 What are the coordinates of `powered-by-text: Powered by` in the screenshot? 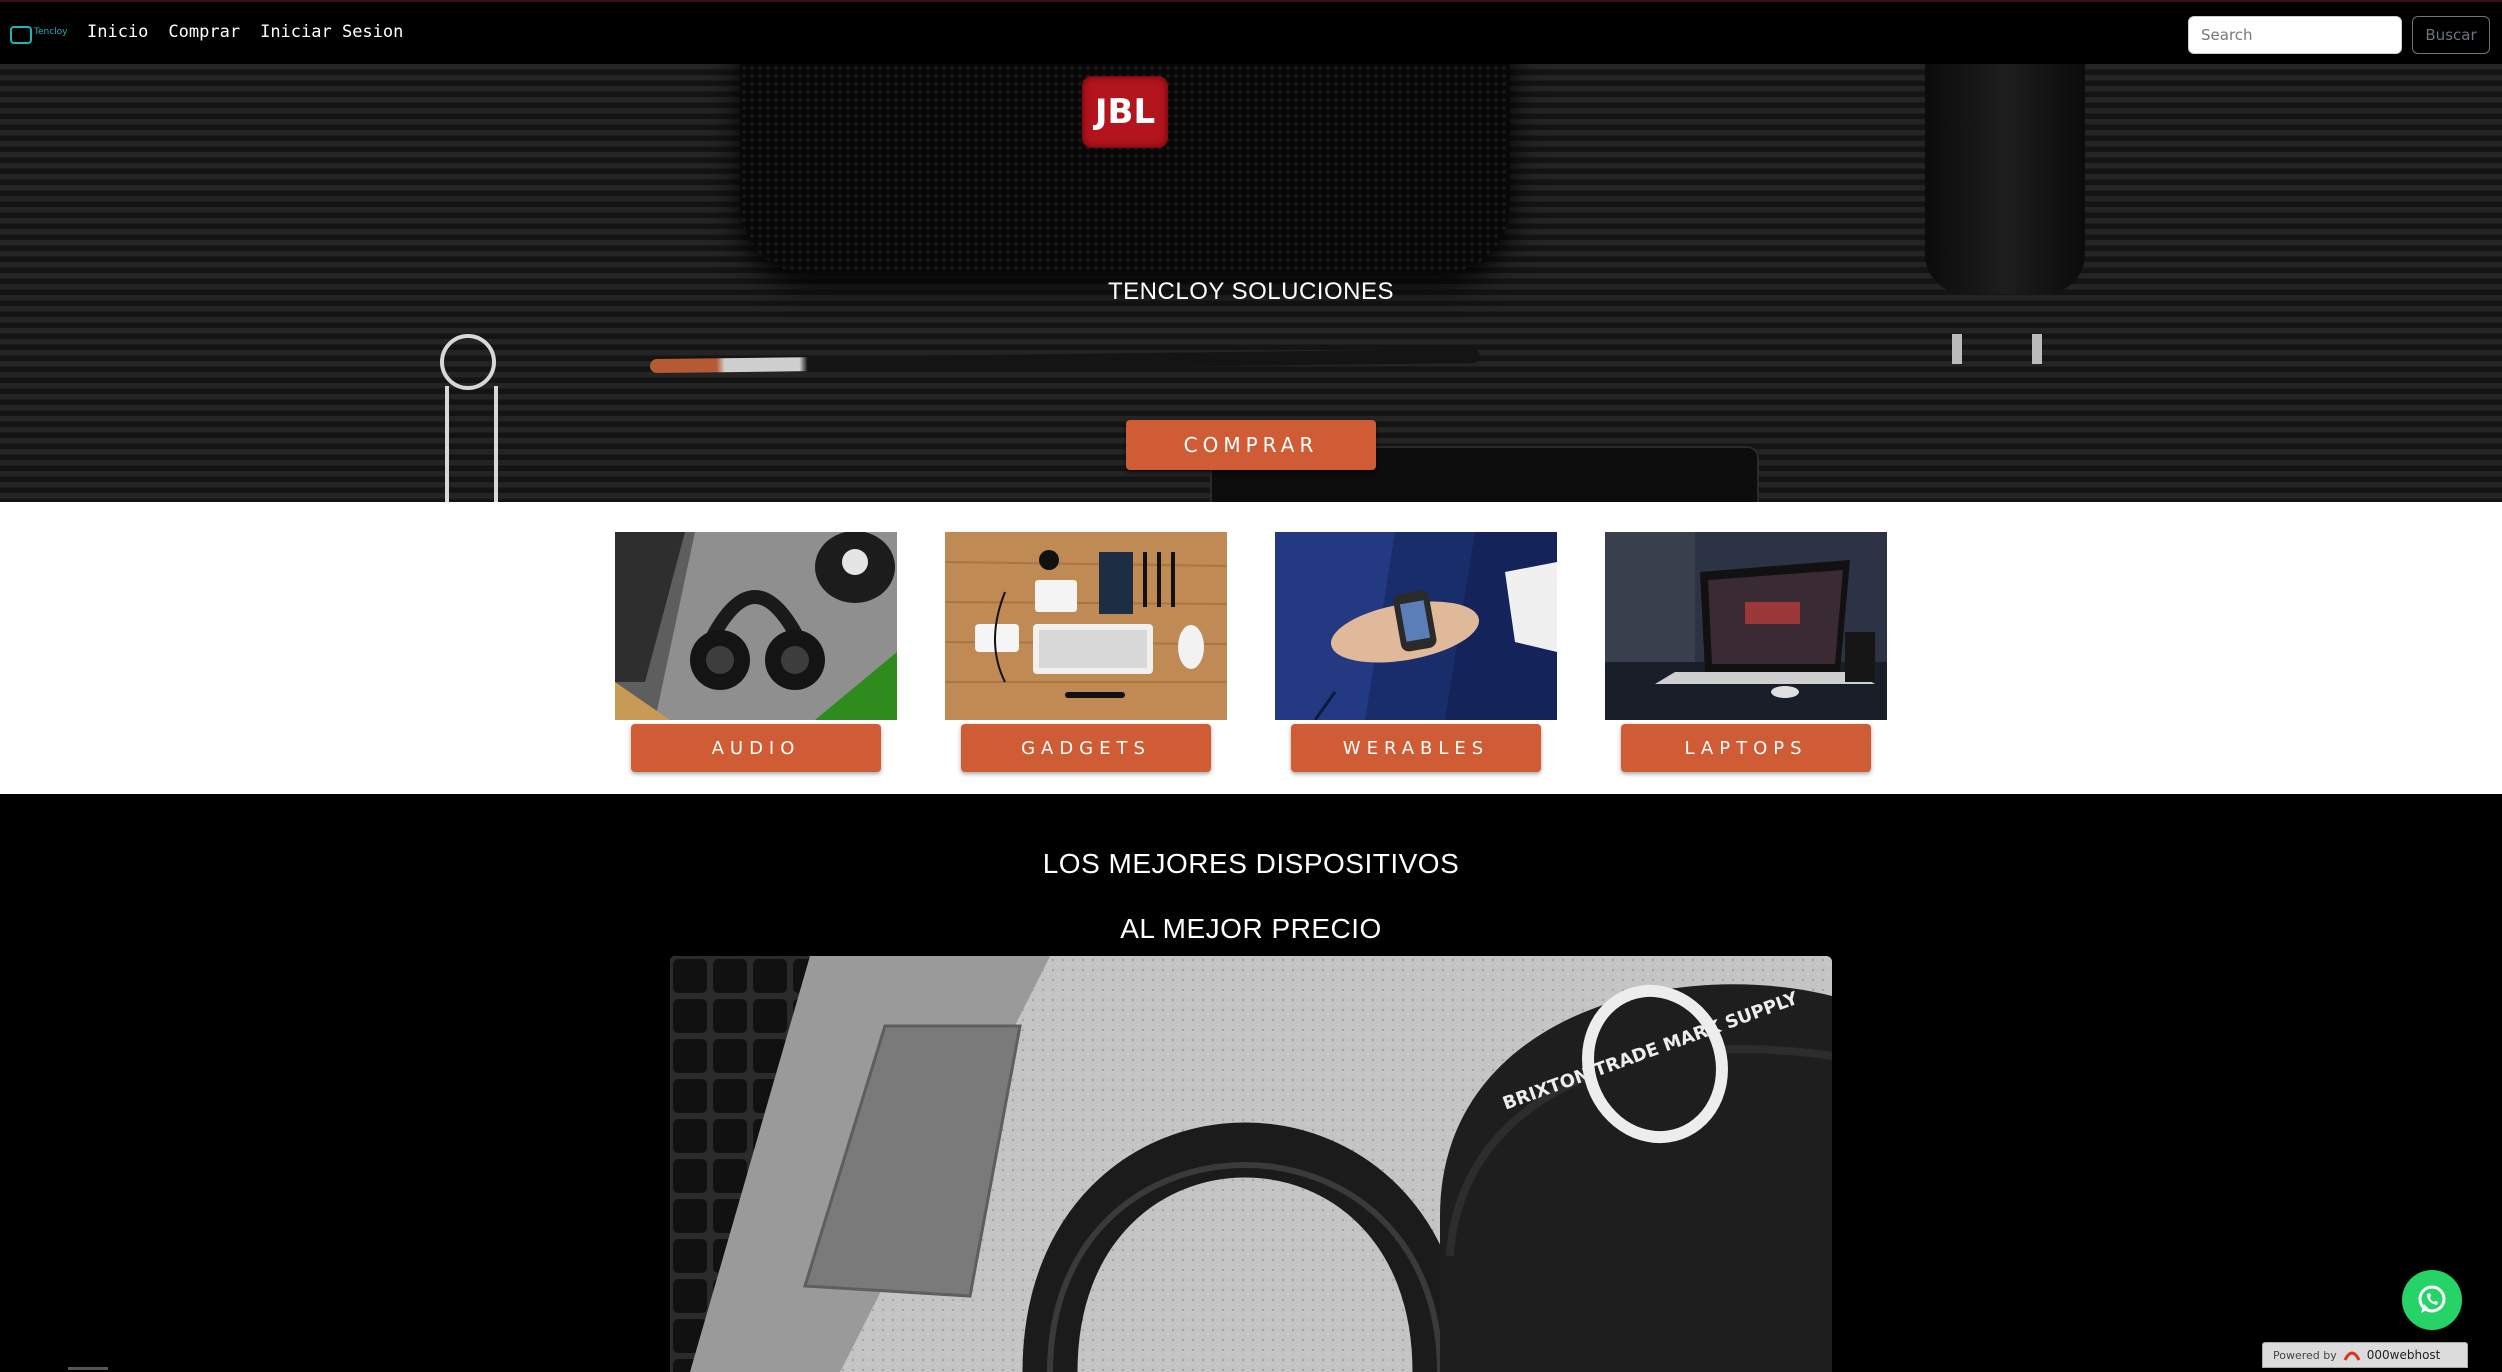 It's located at (2305, 1355).